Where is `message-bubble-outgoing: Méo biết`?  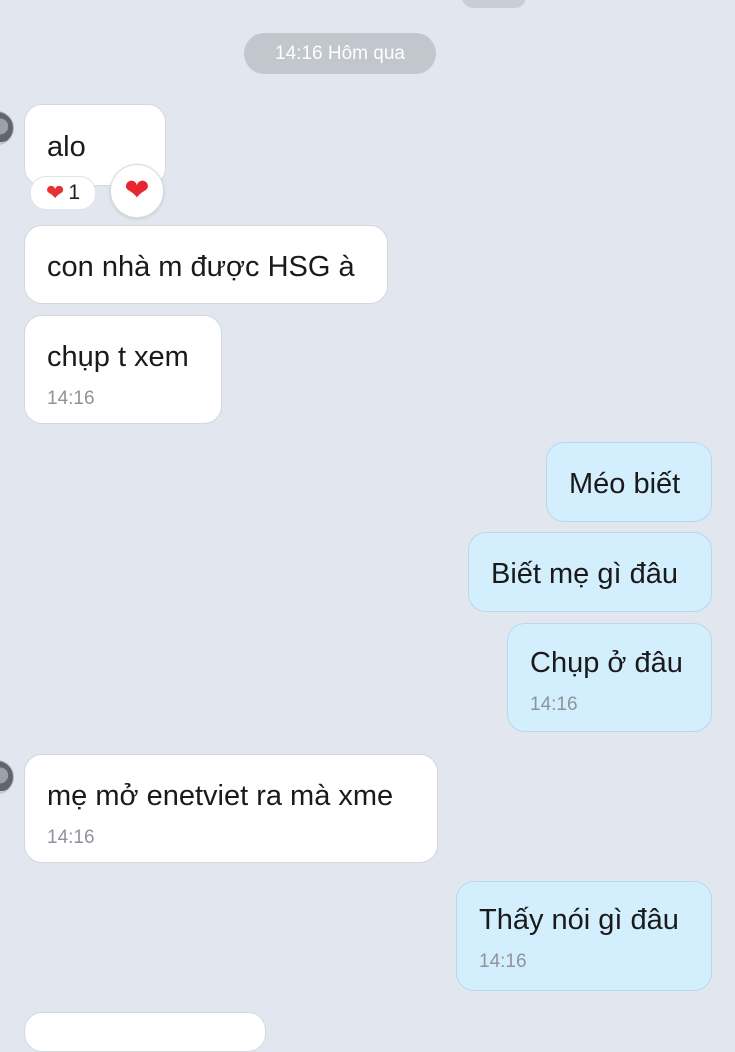
message-bubble-outgoing: Méo biết is located at coordinates (629, 482).